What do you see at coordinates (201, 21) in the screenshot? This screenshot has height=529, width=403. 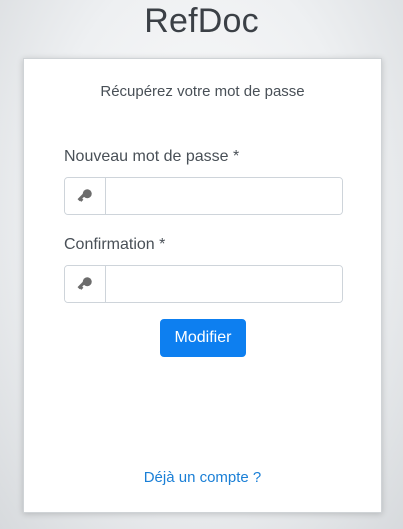 I see `app-title: RefDoc` at bounding box center [201, 21].